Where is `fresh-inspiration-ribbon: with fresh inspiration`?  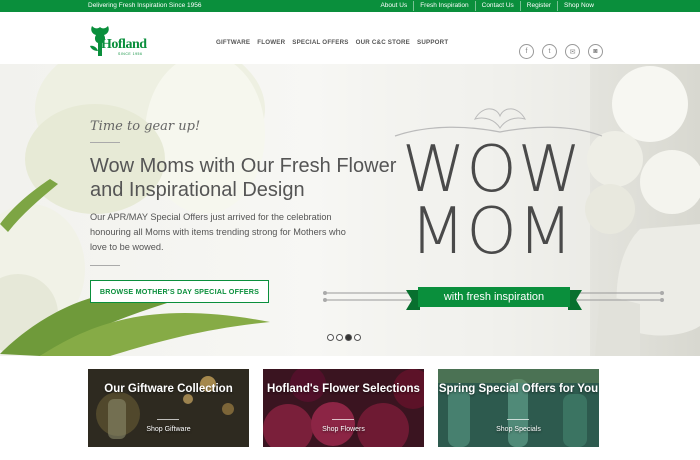
fresh-inspiration-ribbon: with fresh inspiration is located at coordinates (494, 297).